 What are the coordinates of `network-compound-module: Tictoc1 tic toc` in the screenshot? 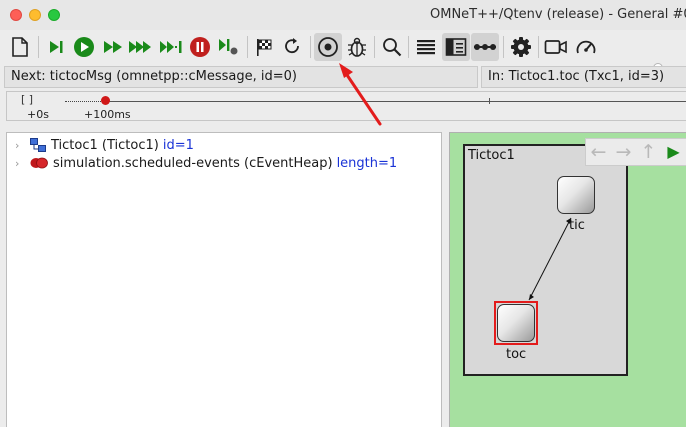 It's located at (545, 260).